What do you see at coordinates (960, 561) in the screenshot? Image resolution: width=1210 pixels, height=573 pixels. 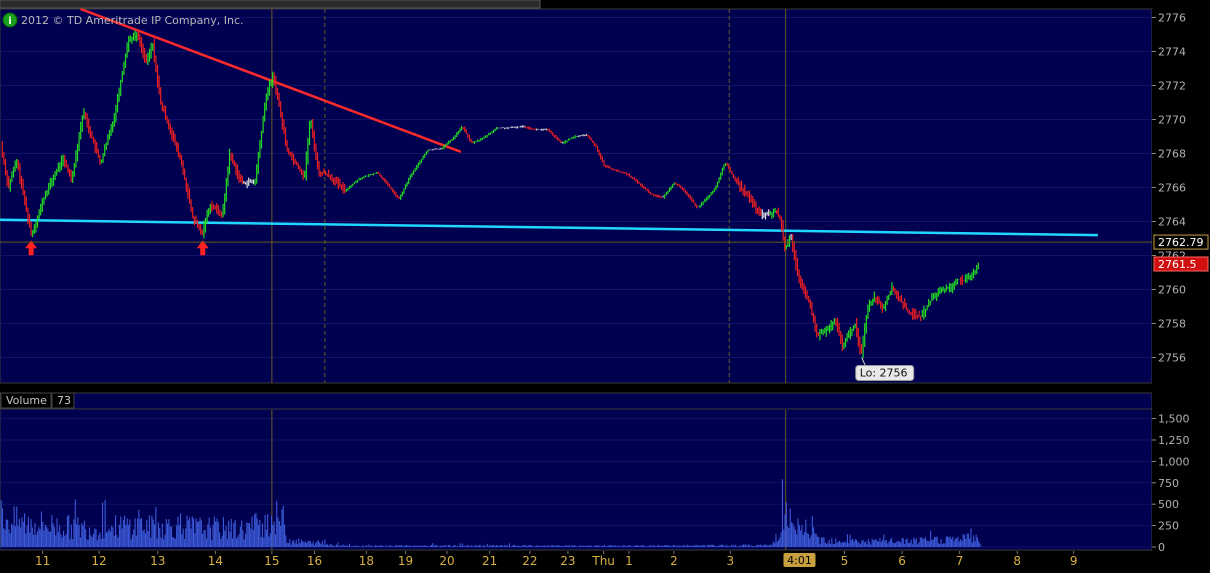 I see `time-tick-label: 7` at bounding box center [960, 561].